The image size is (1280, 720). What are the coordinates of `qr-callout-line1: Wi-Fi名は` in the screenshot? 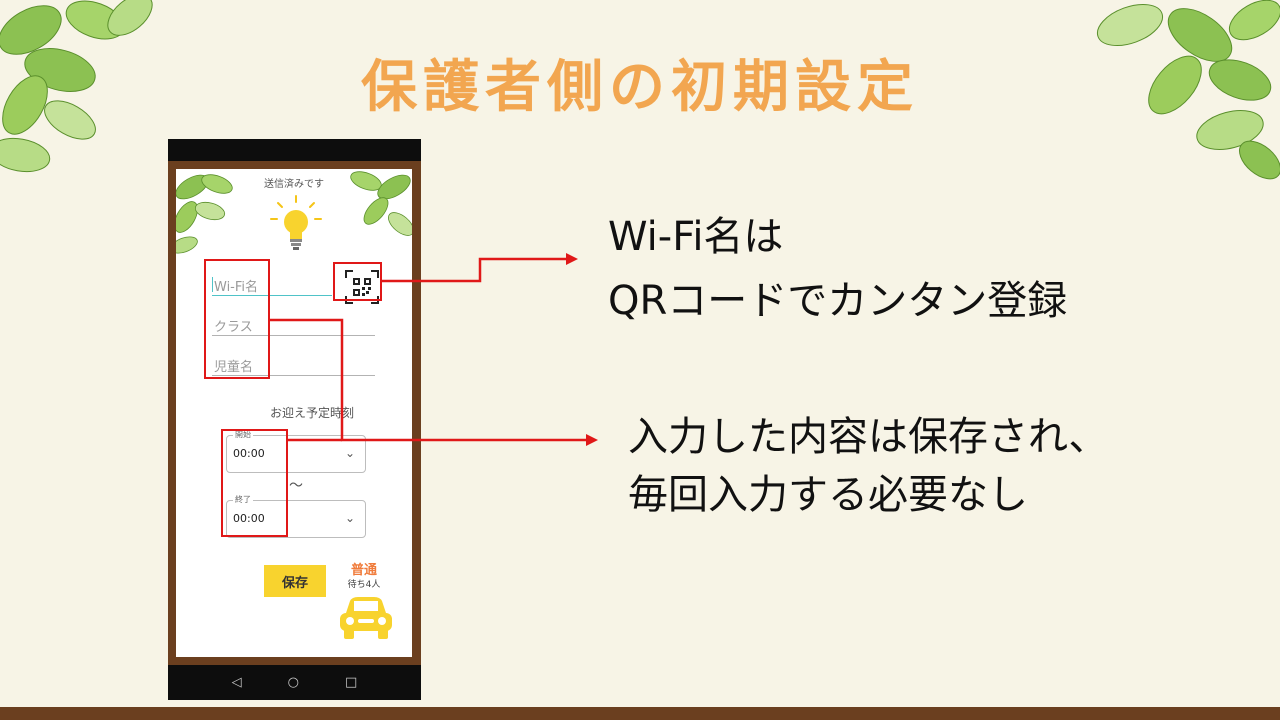 It's located at (696, 237).